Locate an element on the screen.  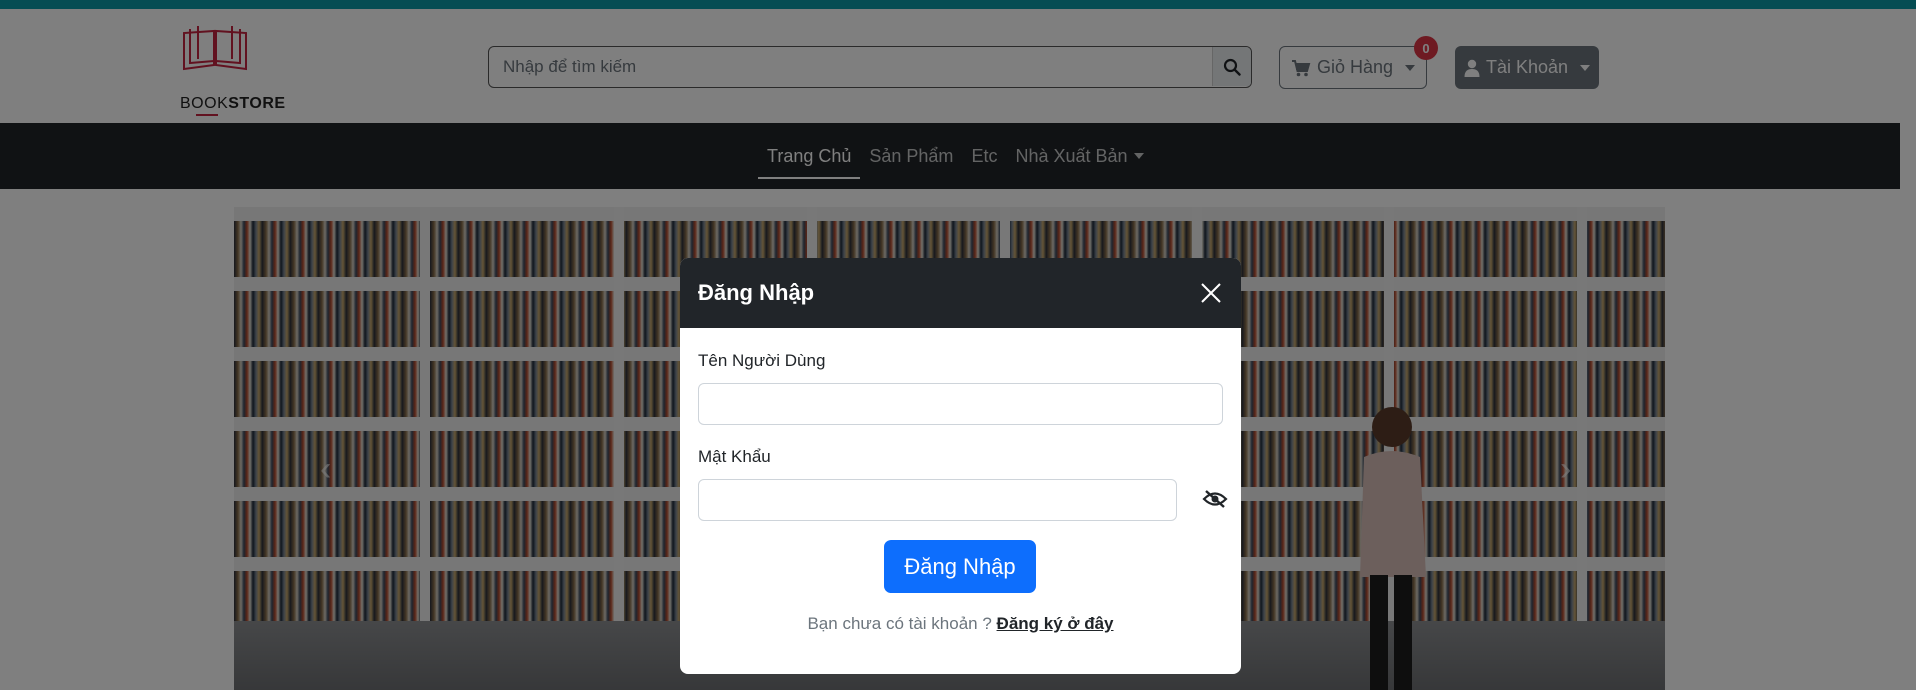
password-label: Mật Khẩu is located at coordinates (734, 456).